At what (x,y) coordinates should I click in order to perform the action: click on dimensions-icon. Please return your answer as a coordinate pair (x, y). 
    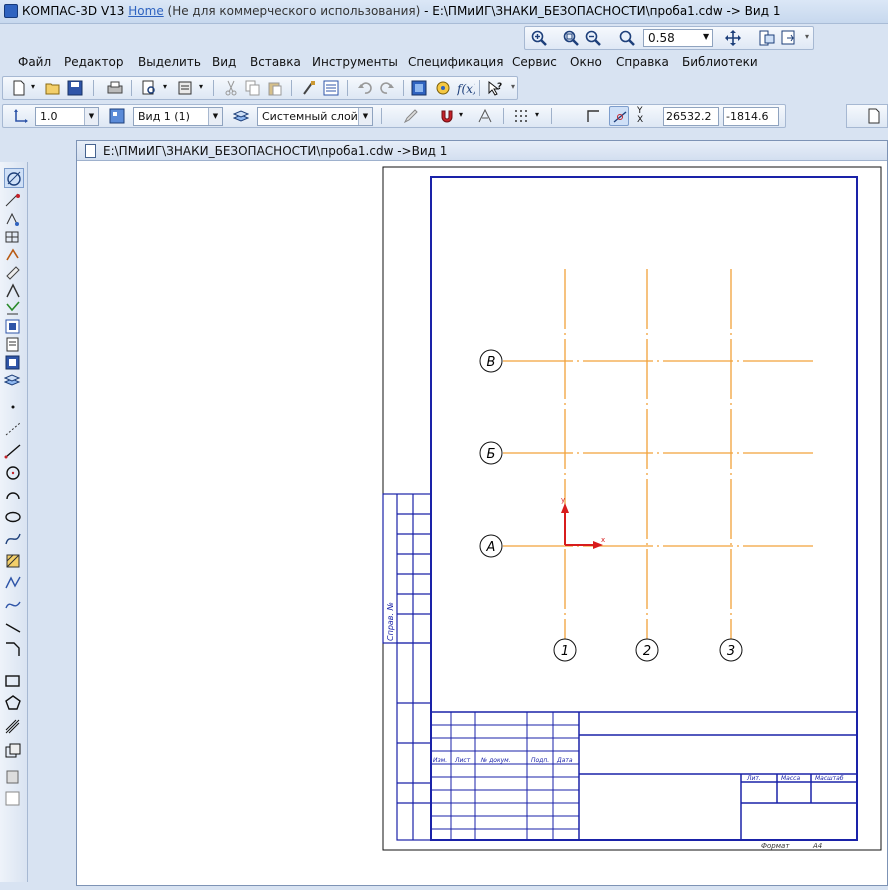
    Looking at the image, I should click on (14, 202).